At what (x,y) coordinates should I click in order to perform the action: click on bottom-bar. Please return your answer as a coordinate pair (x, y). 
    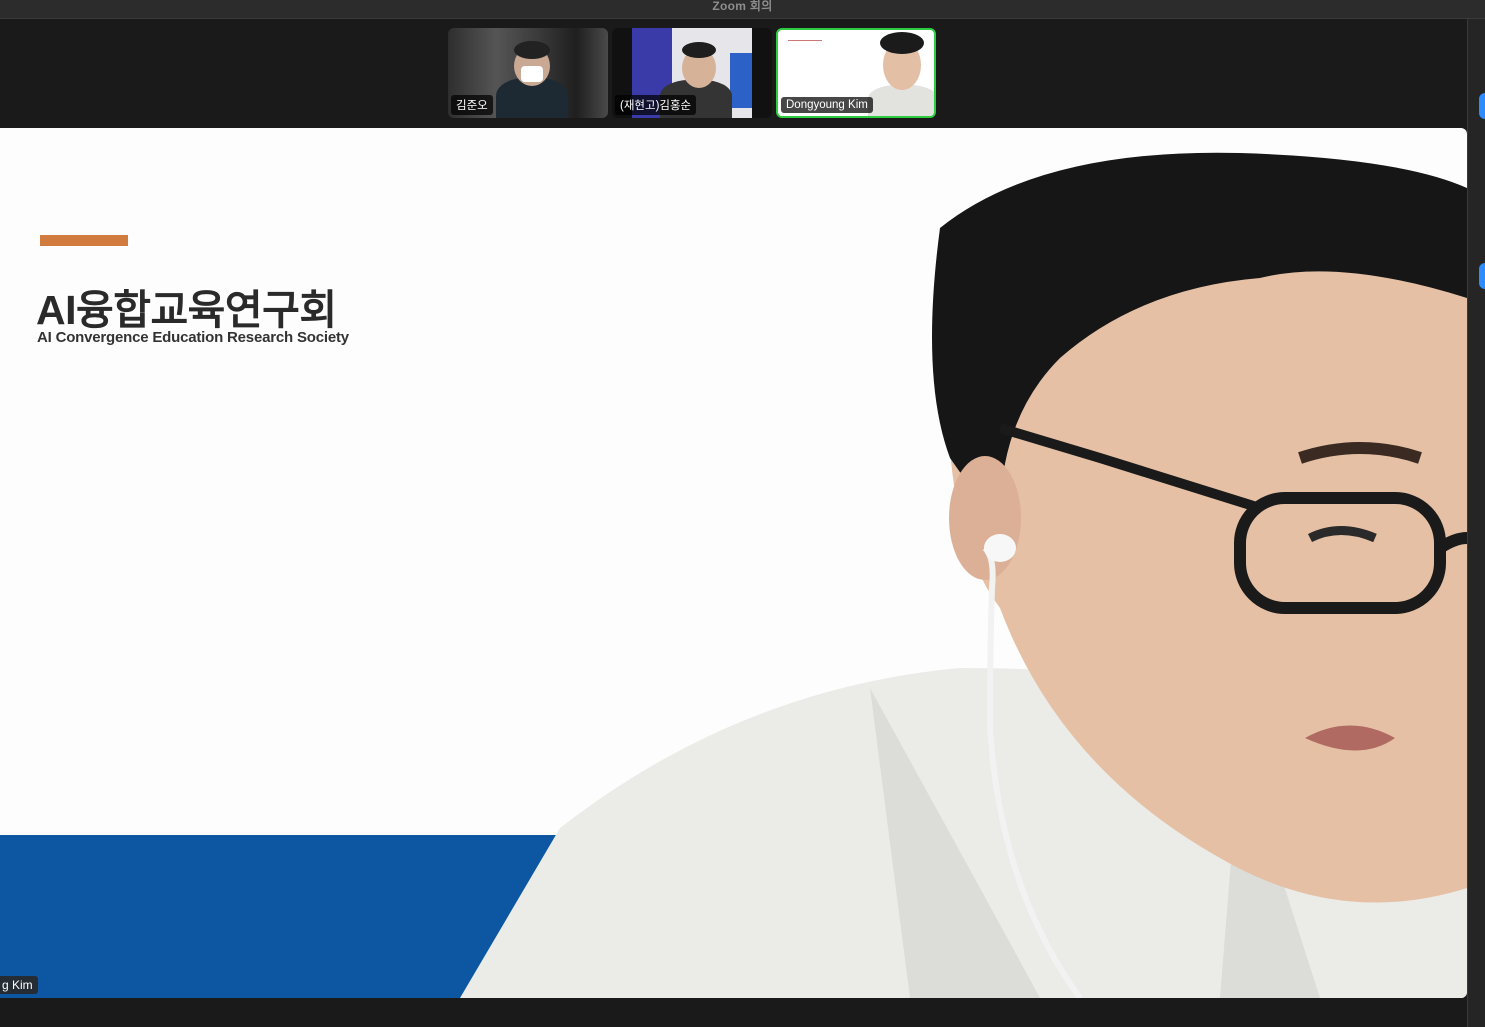
    Looking at the image, I should click on (733, 1013).